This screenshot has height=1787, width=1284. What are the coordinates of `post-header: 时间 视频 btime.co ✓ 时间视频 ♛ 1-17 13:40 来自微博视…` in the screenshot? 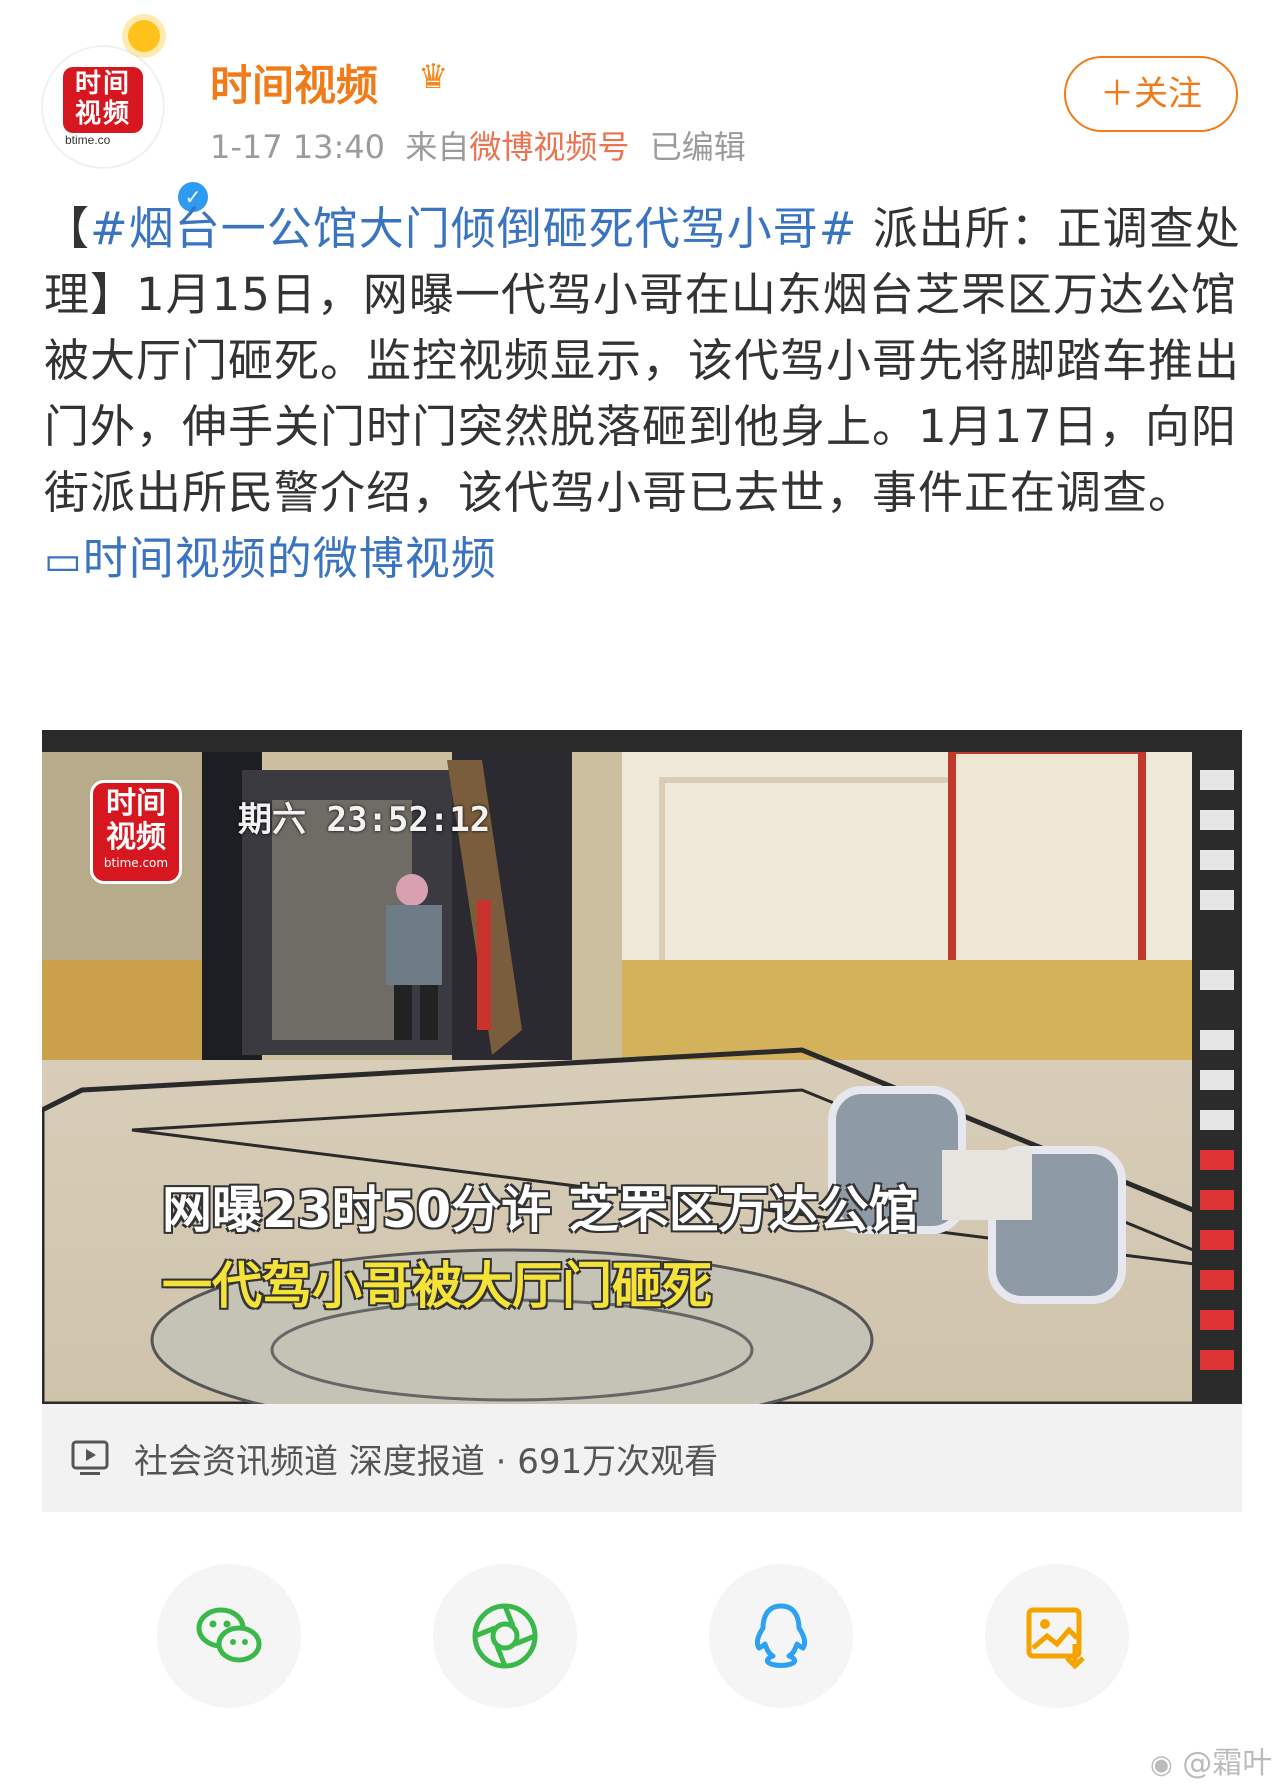 It's located at (642, 107).